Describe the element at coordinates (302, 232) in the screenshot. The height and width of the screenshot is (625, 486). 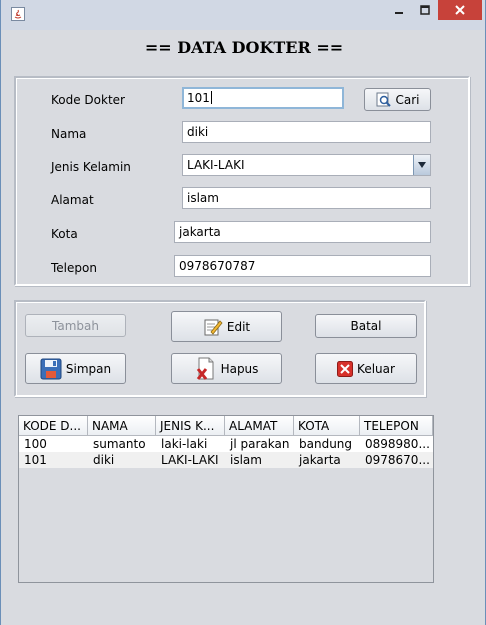
I see `kota-input: jakarta` at that location.